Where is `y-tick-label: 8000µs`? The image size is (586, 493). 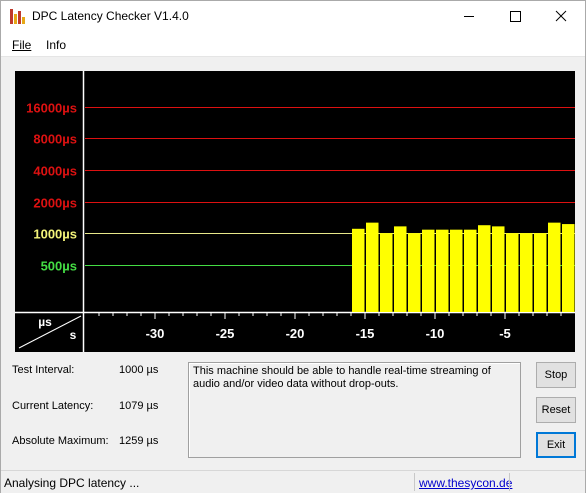 y-tick-label: 8000µs is located at coordinates (55, 139).